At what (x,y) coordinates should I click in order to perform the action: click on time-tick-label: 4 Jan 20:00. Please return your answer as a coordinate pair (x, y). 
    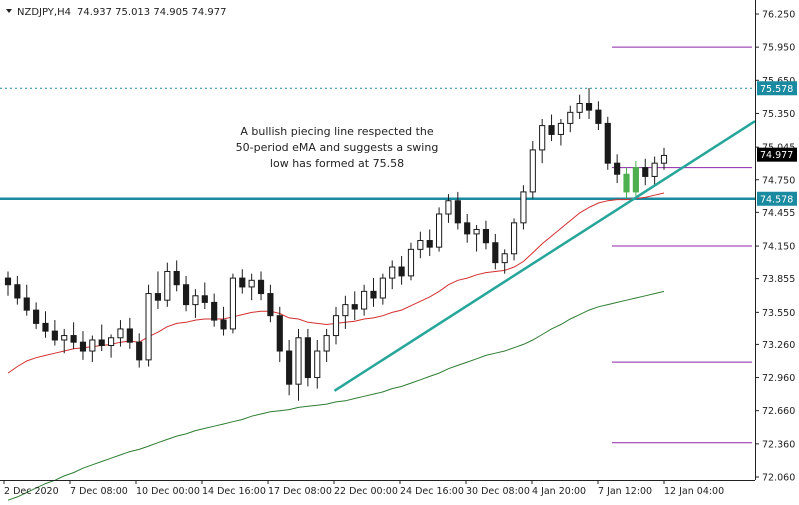
    Looking at the image, I should click on (559, 491).